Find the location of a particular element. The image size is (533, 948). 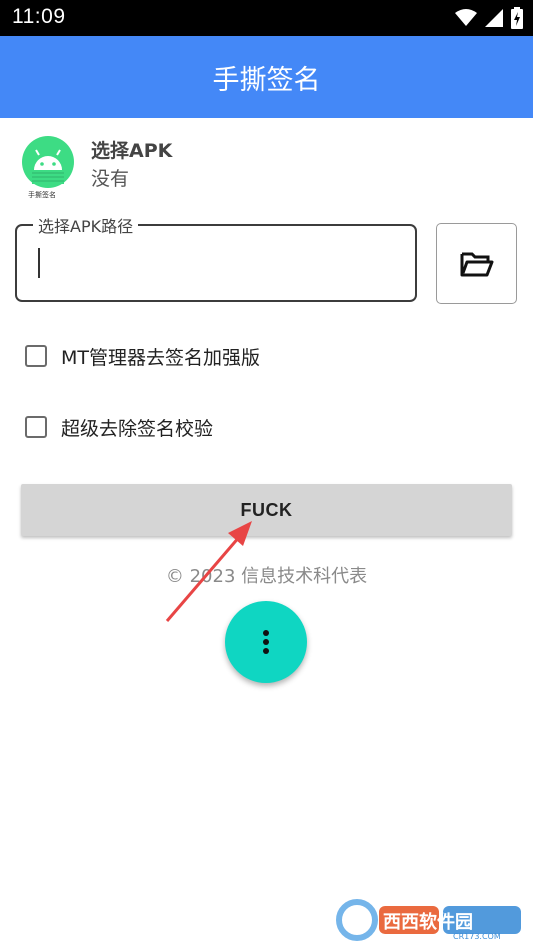

apk-selected-value: 没有 is located at coordinates (110, 179).